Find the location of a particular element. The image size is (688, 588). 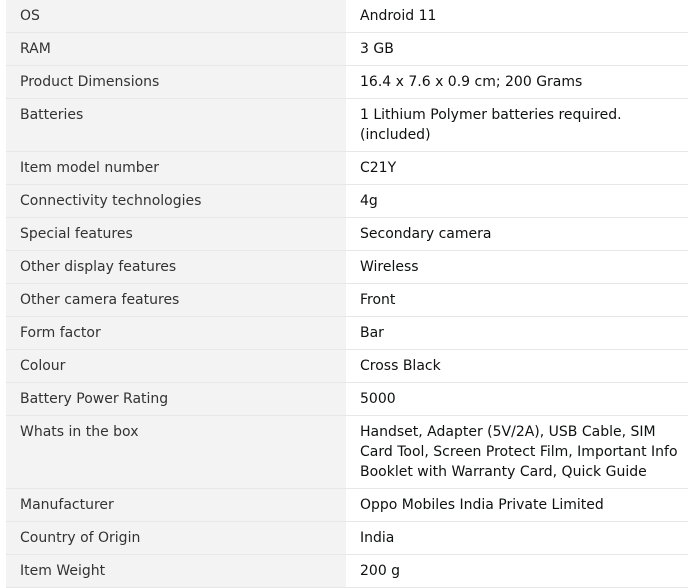

spec-value-special-features: Secondary camera is located at coordinates (517, 234).